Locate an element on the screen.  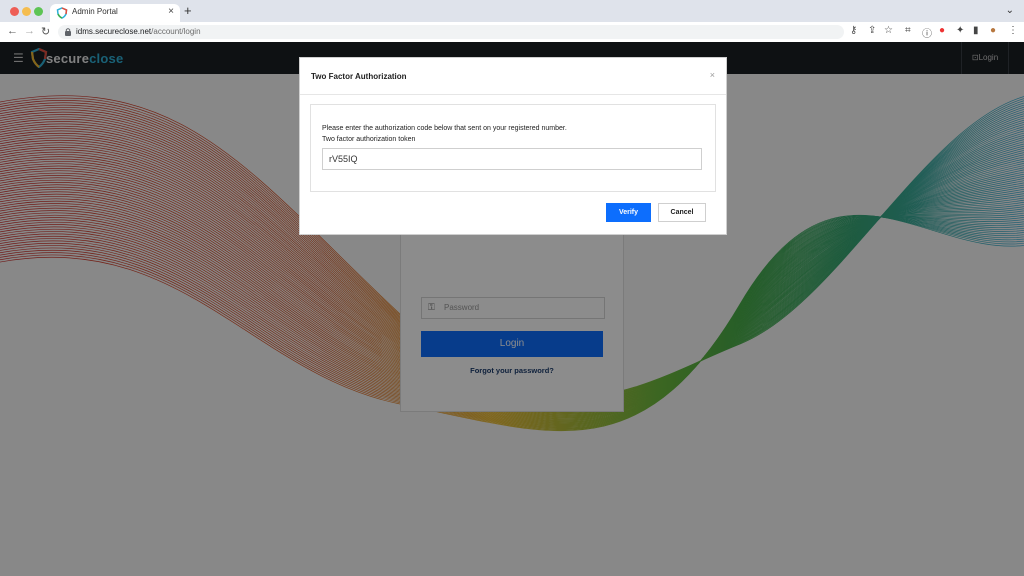
modal-header-divider is located at coordinates (513, 94).